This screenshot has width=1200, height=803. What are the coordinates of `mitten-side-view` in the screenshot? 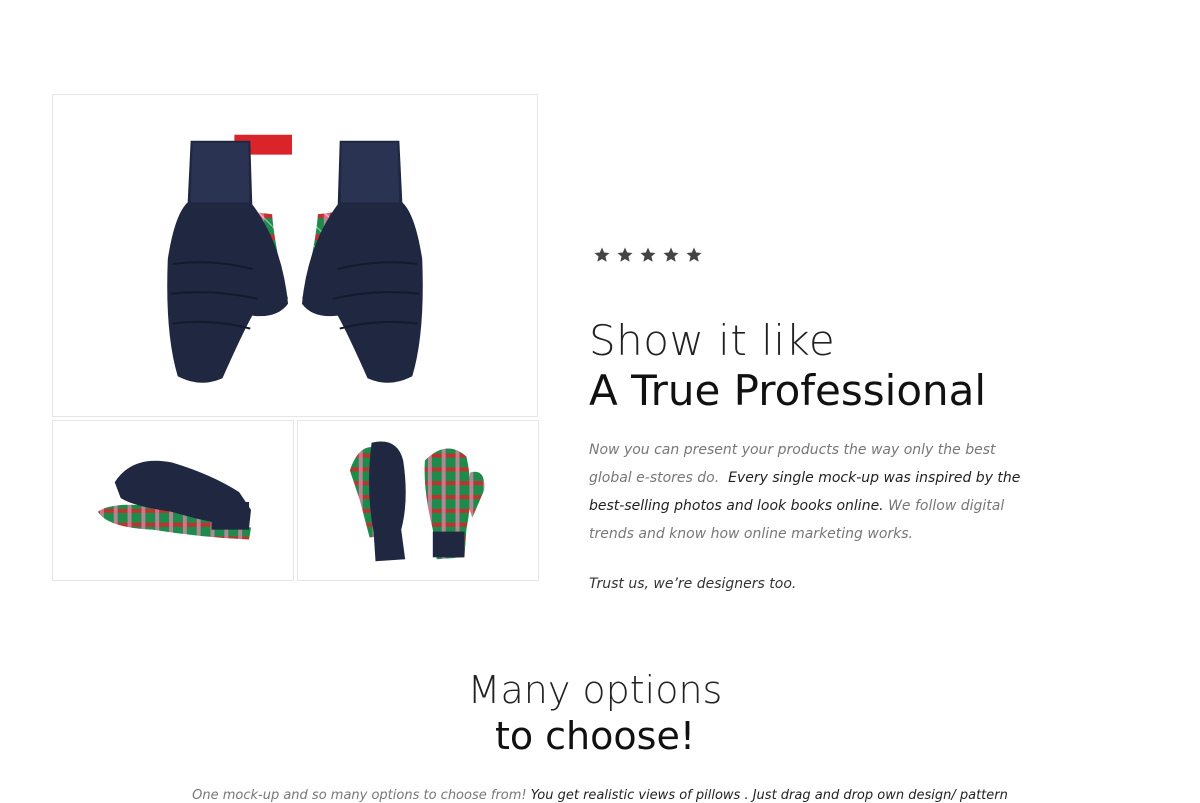 It's located at (174, 500).